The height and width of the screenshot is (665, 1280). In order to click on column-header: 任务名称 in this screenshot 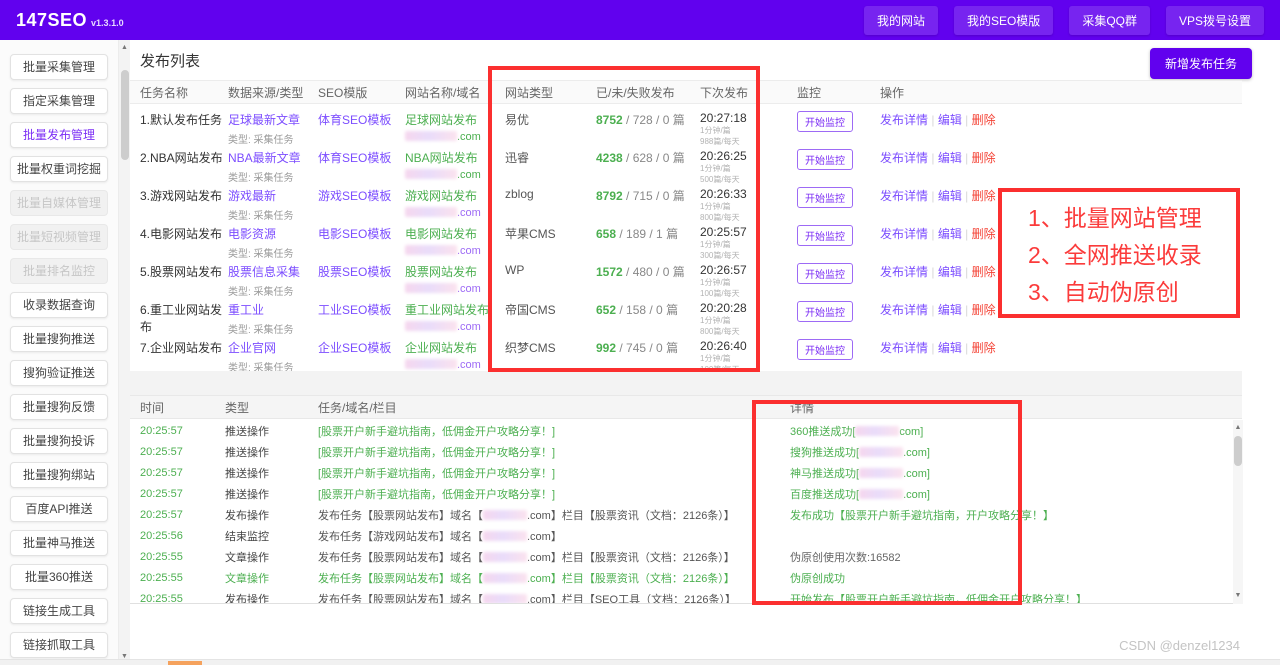, I will do `click(164, 92)`.